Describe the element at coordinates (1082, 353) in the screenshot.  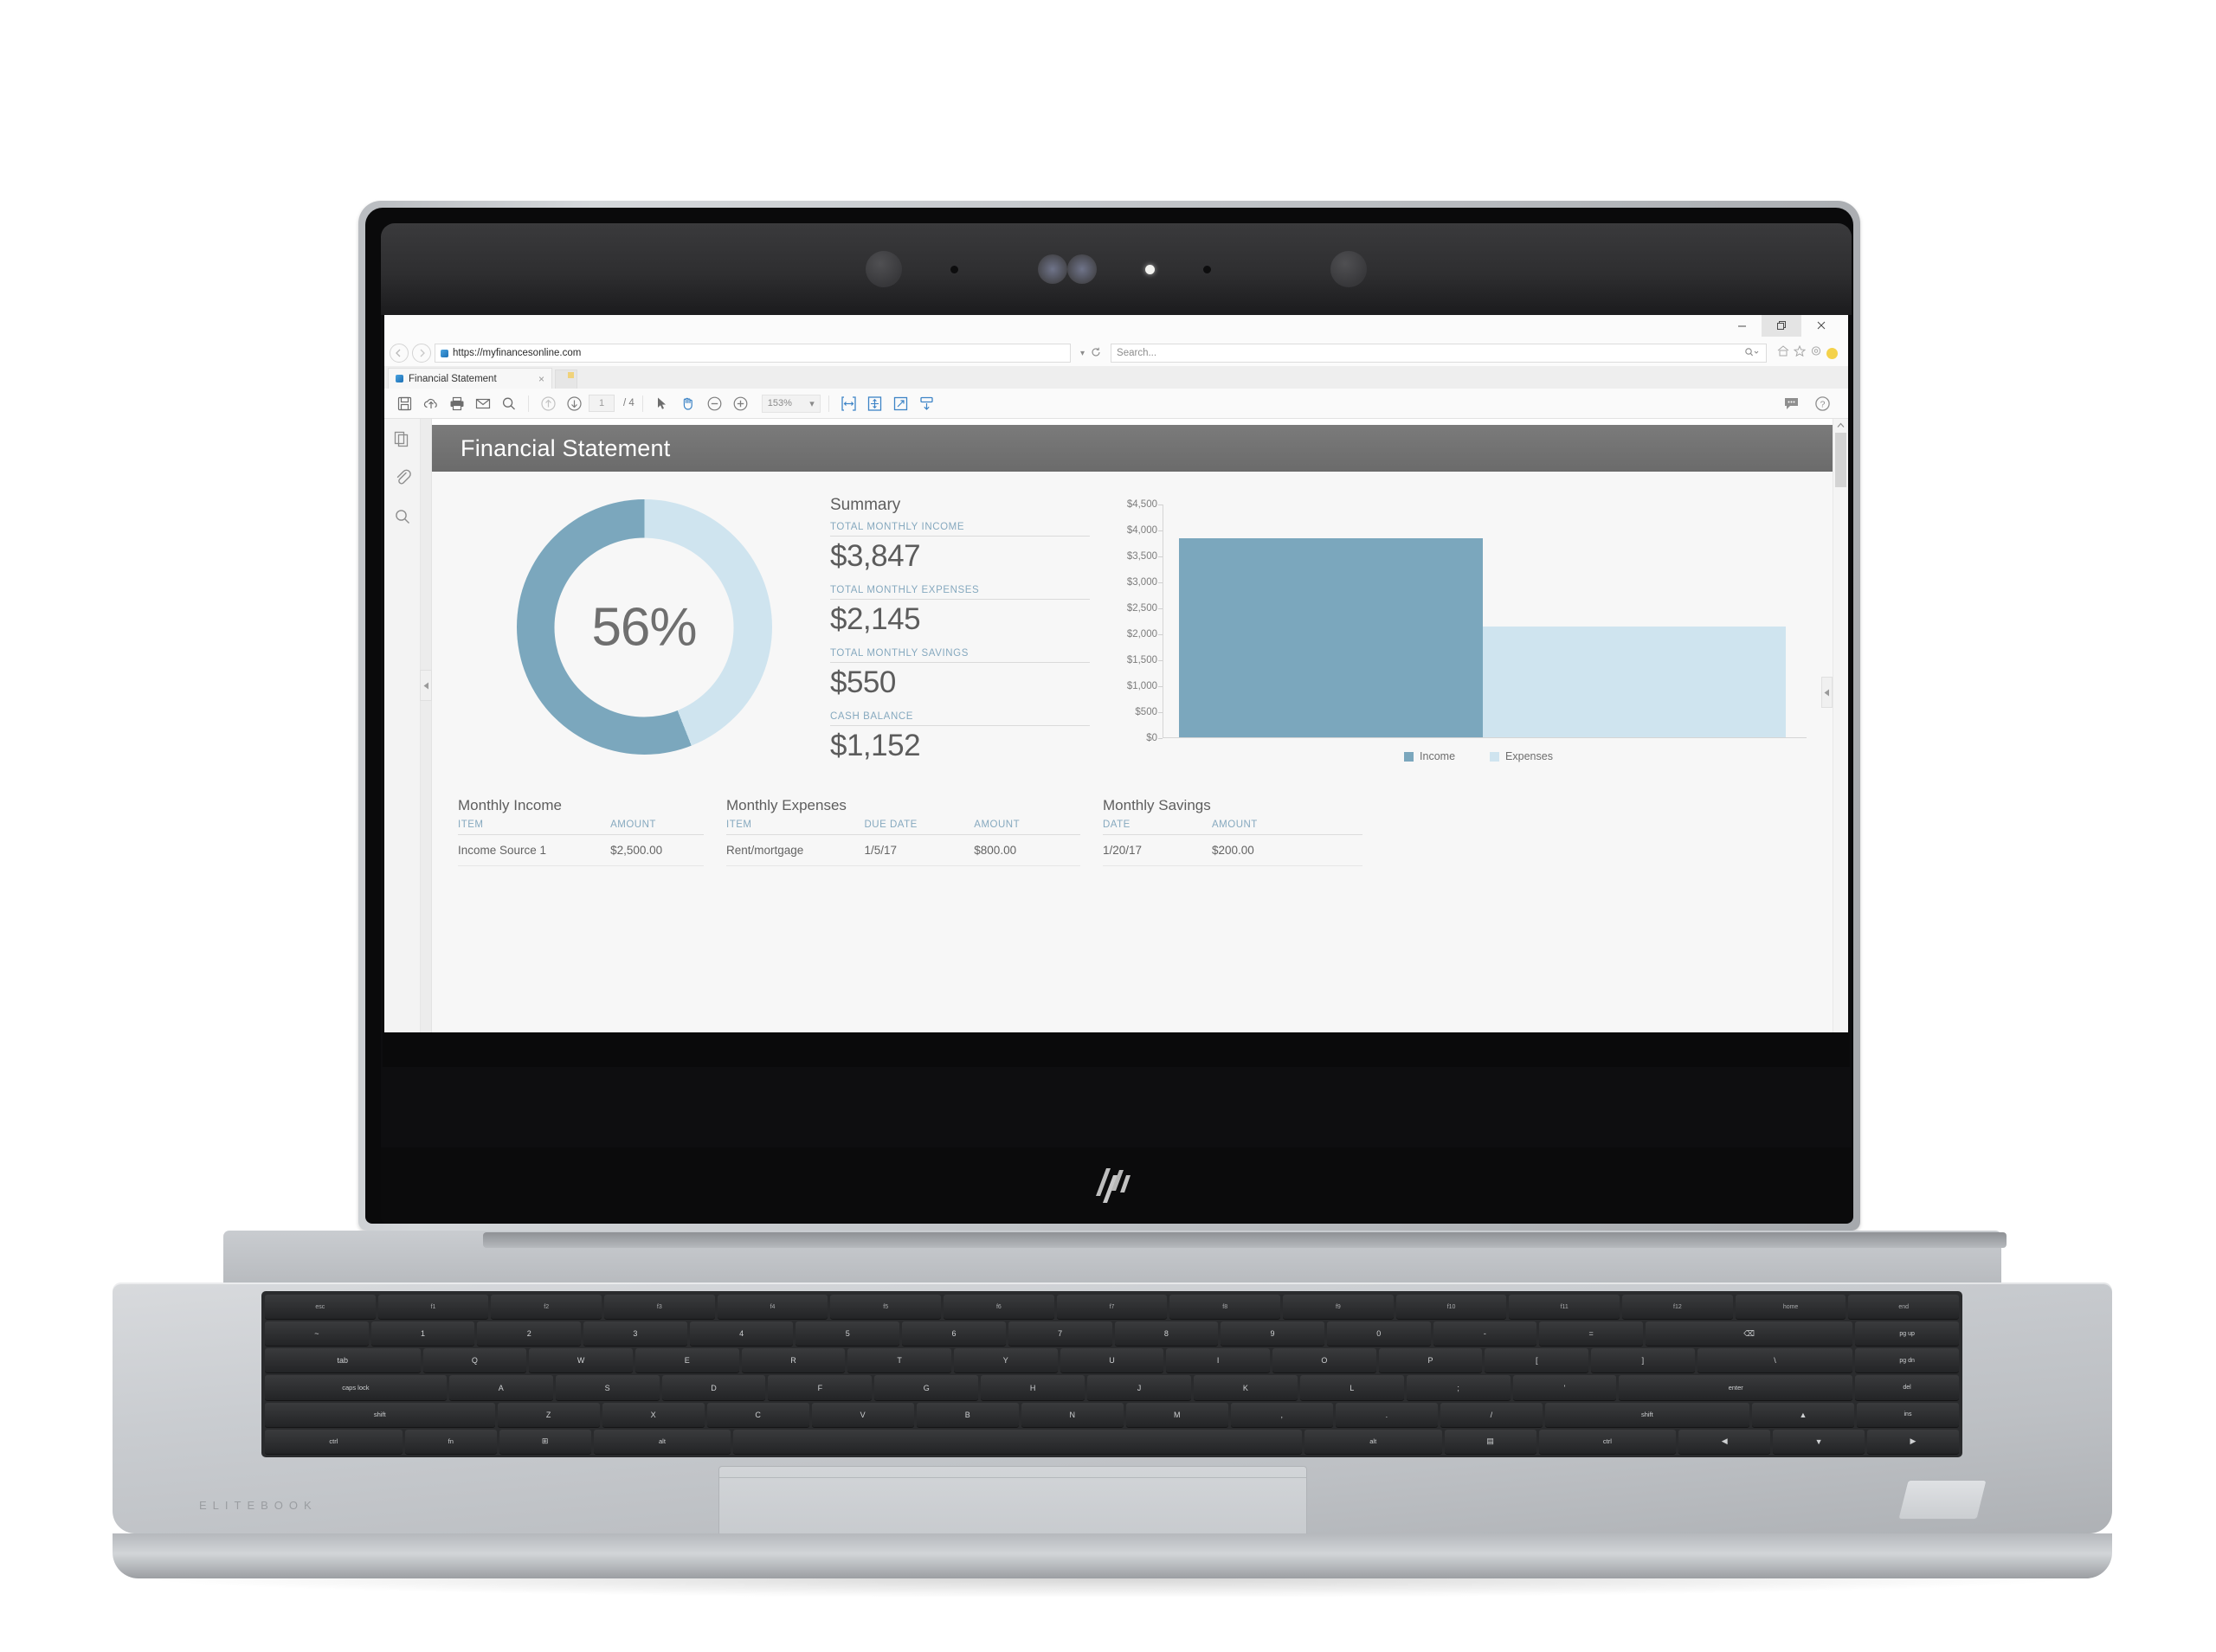
I see `dropdown-caret-icon: ▾` at that location.